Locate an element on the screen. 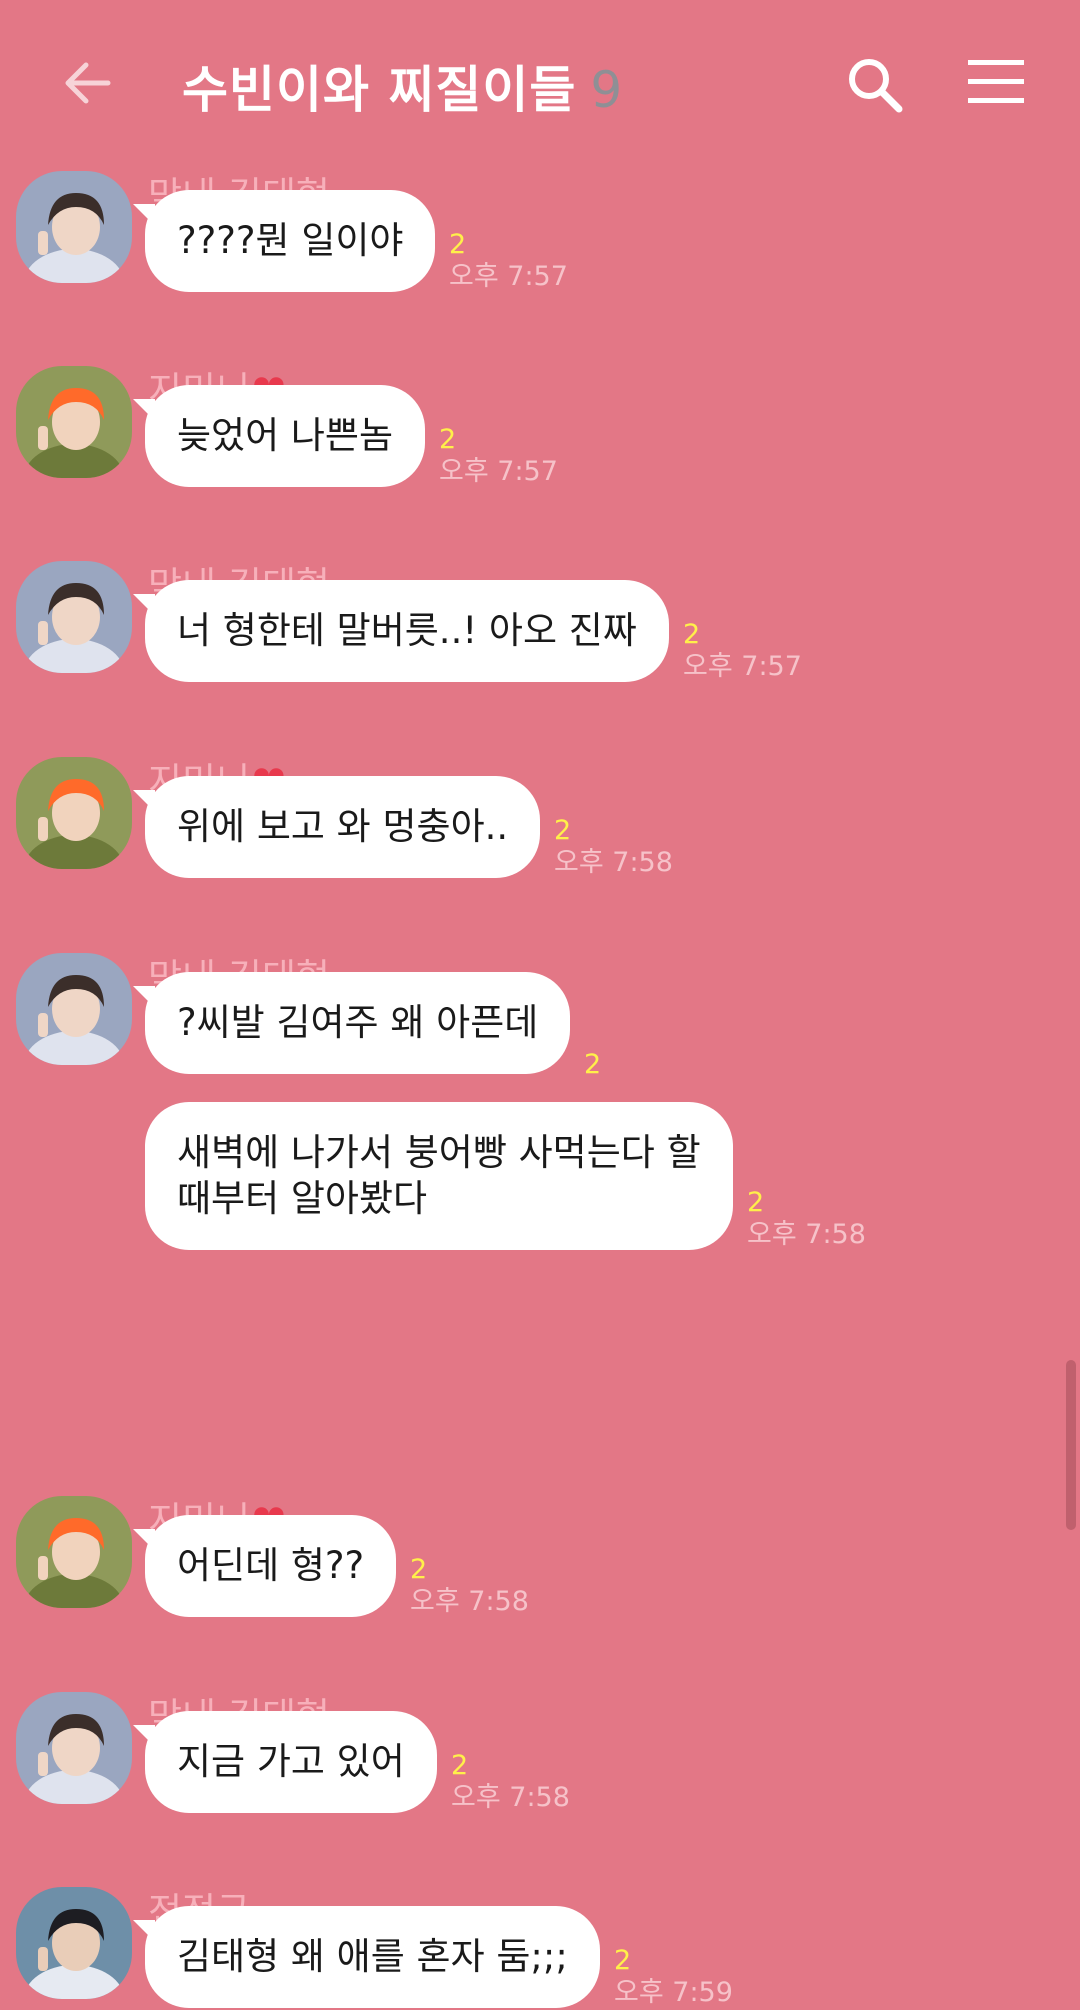 The width and height of the screenshot is (1080, 2010). message-row: 지금 가고 있어 2 오후 7:58 is located at coordinates (351, 1762).